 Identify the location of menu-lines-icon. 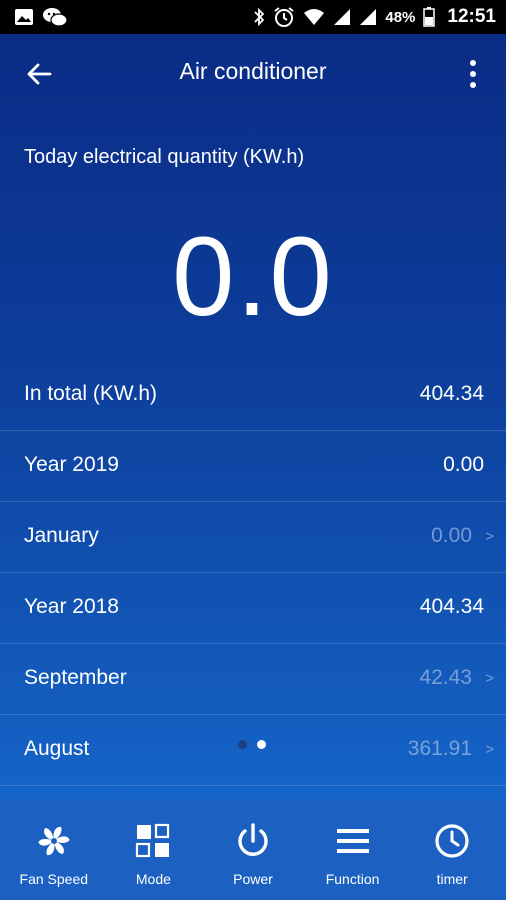
(352, 841).